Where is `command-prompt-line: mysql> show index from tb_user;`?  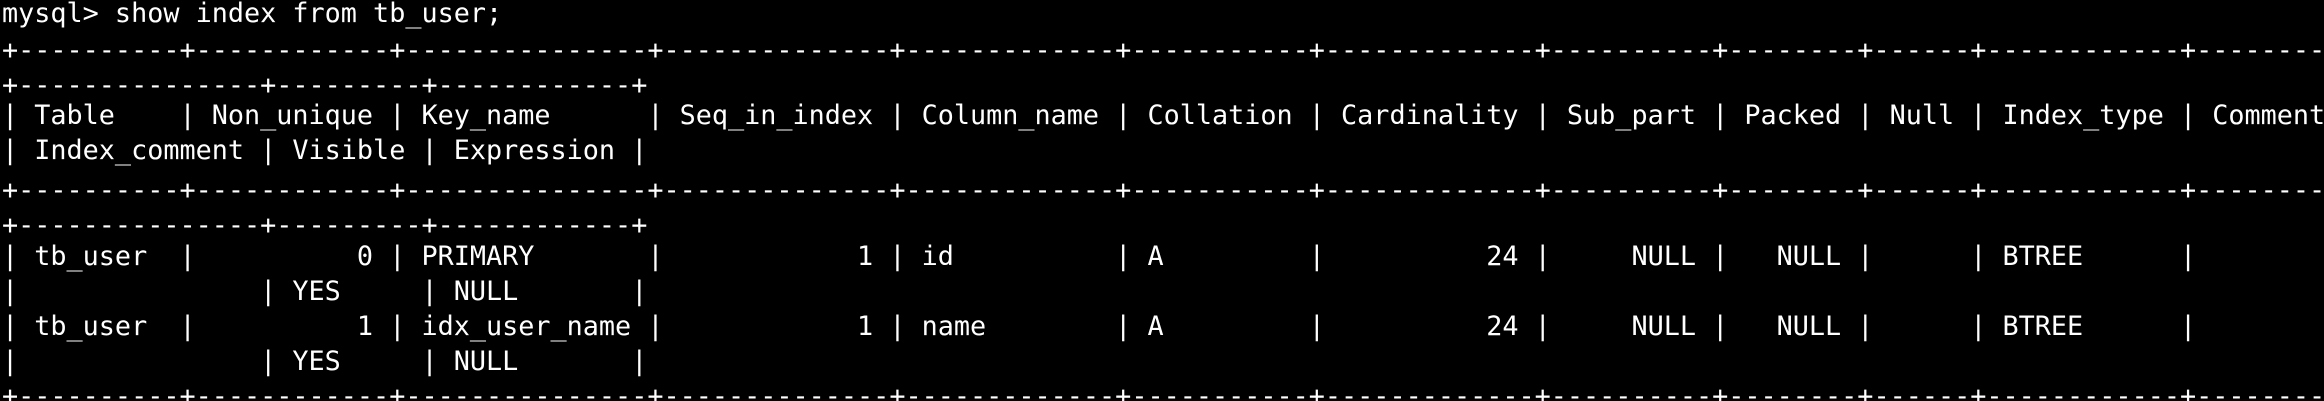
command-prompt-line: mysql> show index from tb_user; is located at coordinates (252, 14).